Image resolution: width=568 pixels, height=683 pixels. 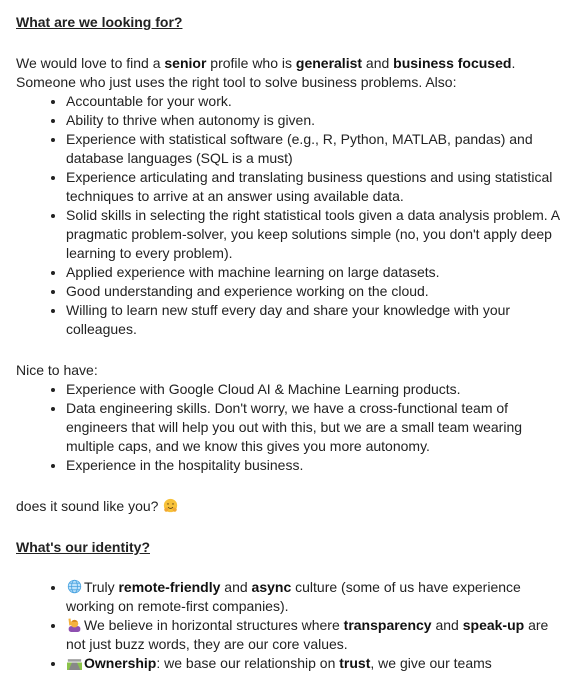 I want to click on bold-text: generalist, so click(x=329, y=63).